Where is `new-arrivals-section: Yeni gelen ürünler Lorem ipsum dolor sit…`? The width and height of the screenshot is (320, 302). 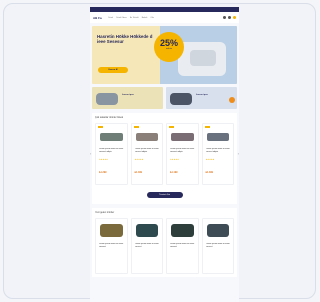 new-arrivals-section: Yeni gelen ürünler Lorem ipsum dolor sit… is located at coordinates (164, 242).